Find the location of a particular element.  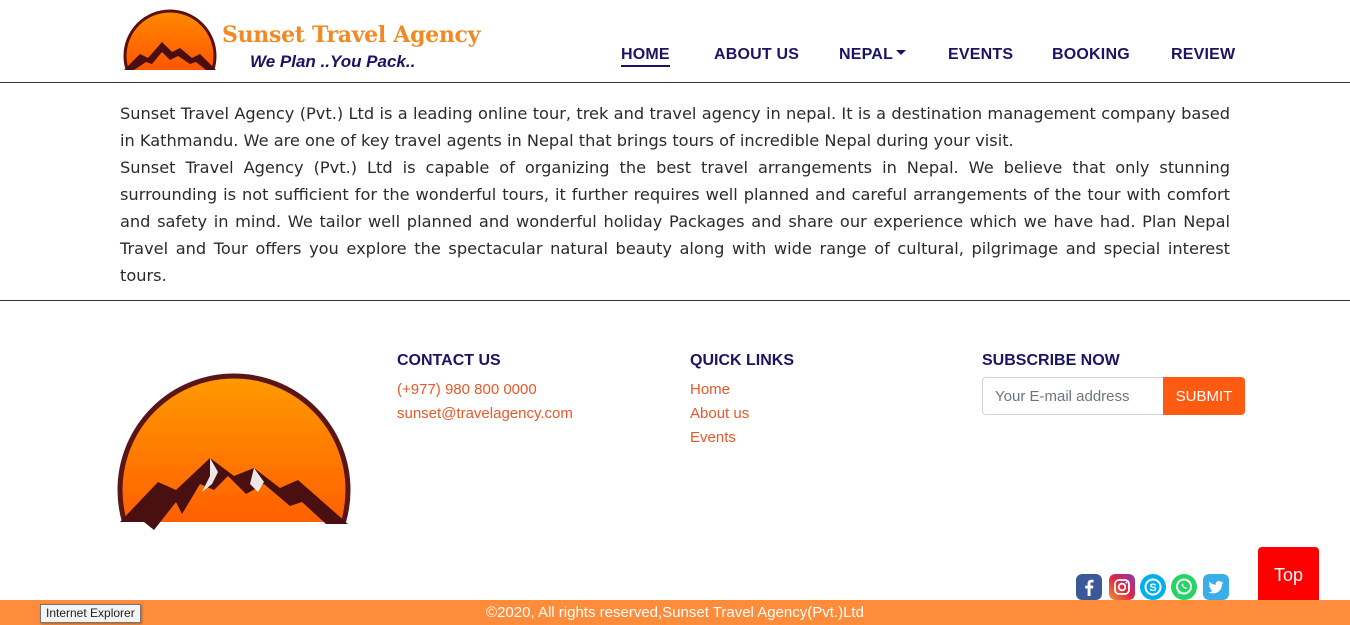

twitter-icon is located at coordinates (1216, 587).